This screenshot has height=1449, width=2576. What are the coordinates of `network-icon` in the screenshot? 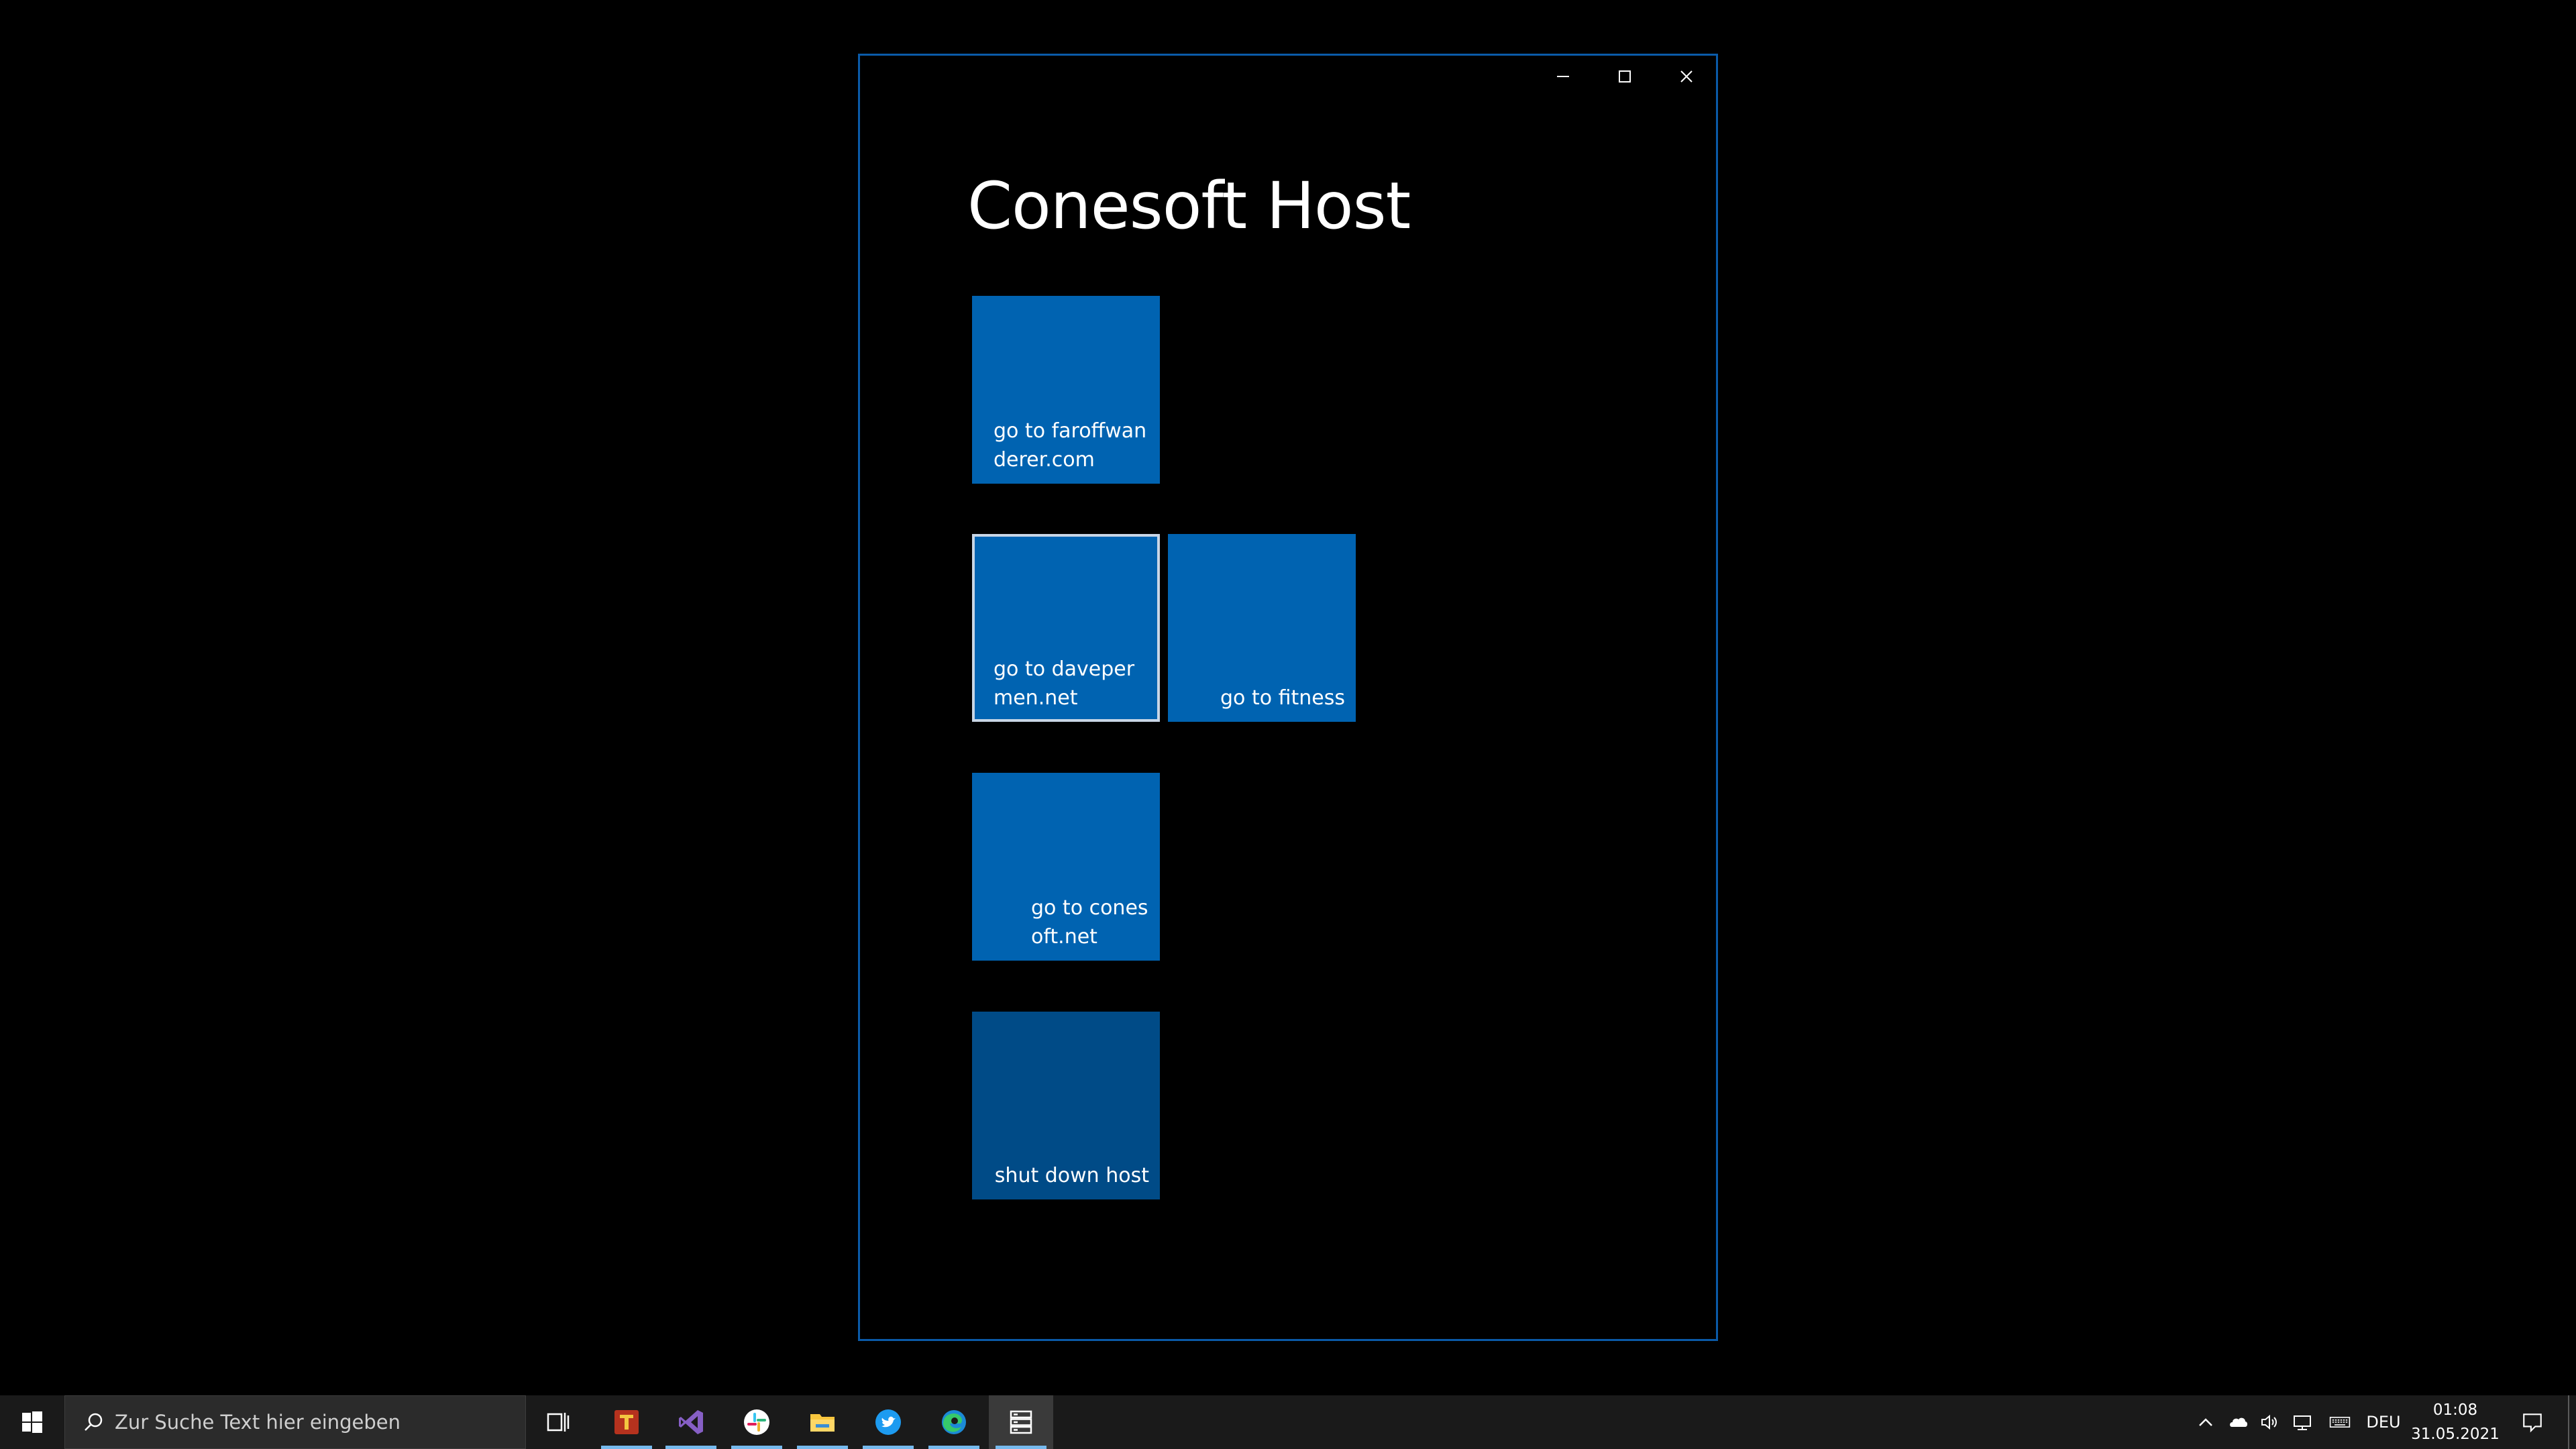 It's located at (2302, 1422).